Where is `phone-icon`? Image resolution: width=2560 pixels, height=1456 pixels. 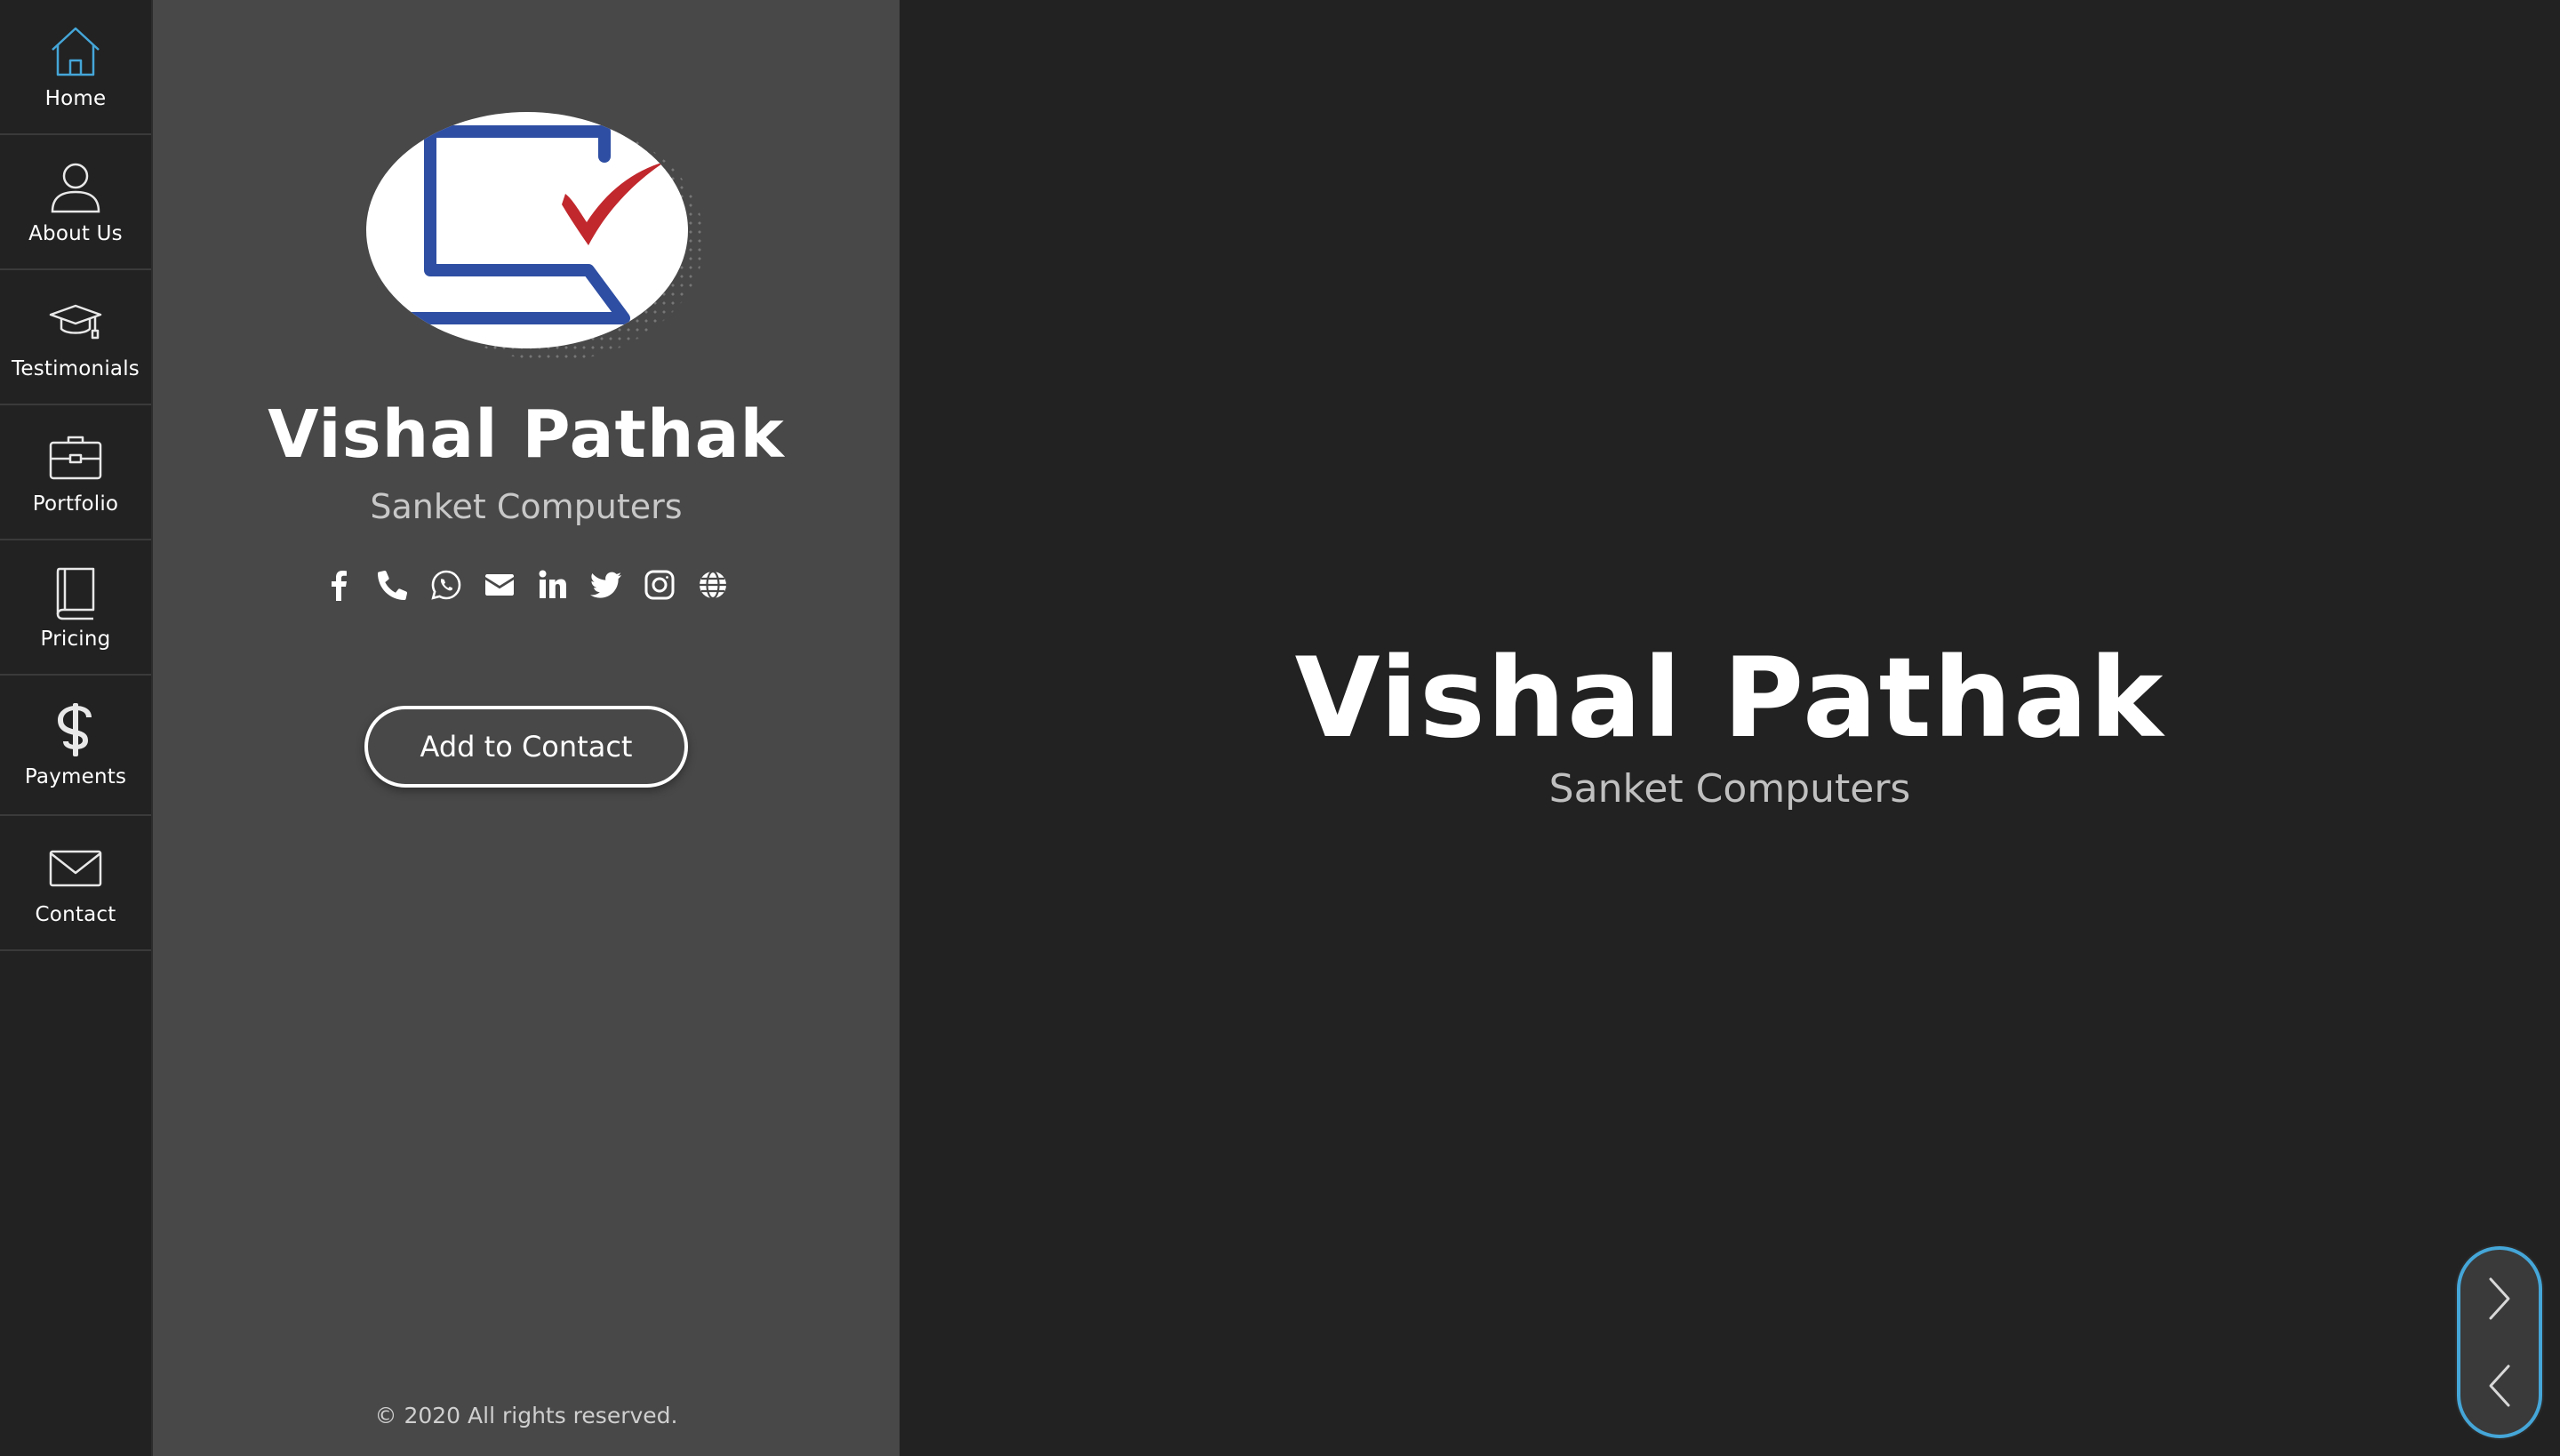 phone-icon is located at coordinates (393, 585).